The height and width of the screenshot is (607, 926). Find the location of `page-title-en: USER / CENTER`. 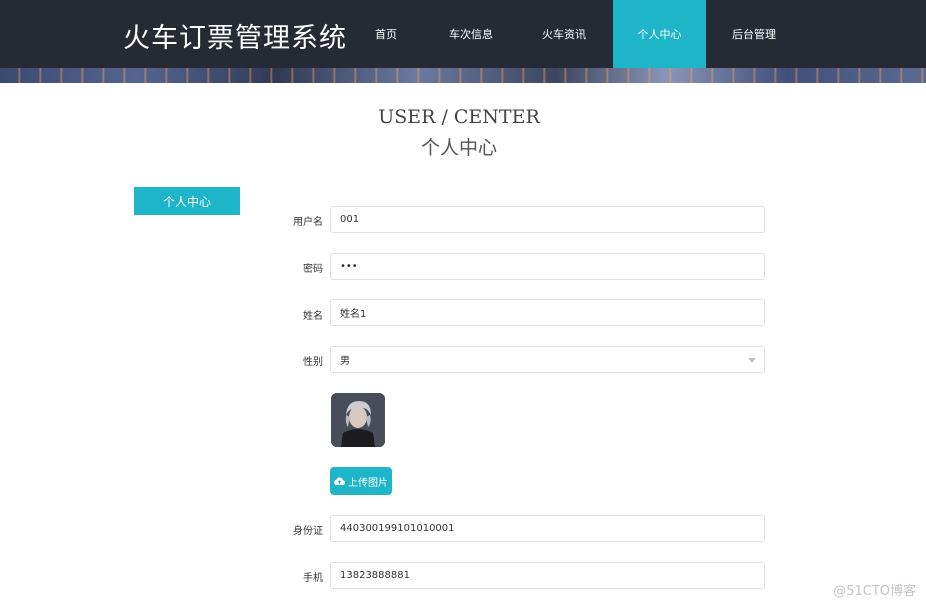

page-title-en: USER / CENTER is located at coordinates (459, 117).